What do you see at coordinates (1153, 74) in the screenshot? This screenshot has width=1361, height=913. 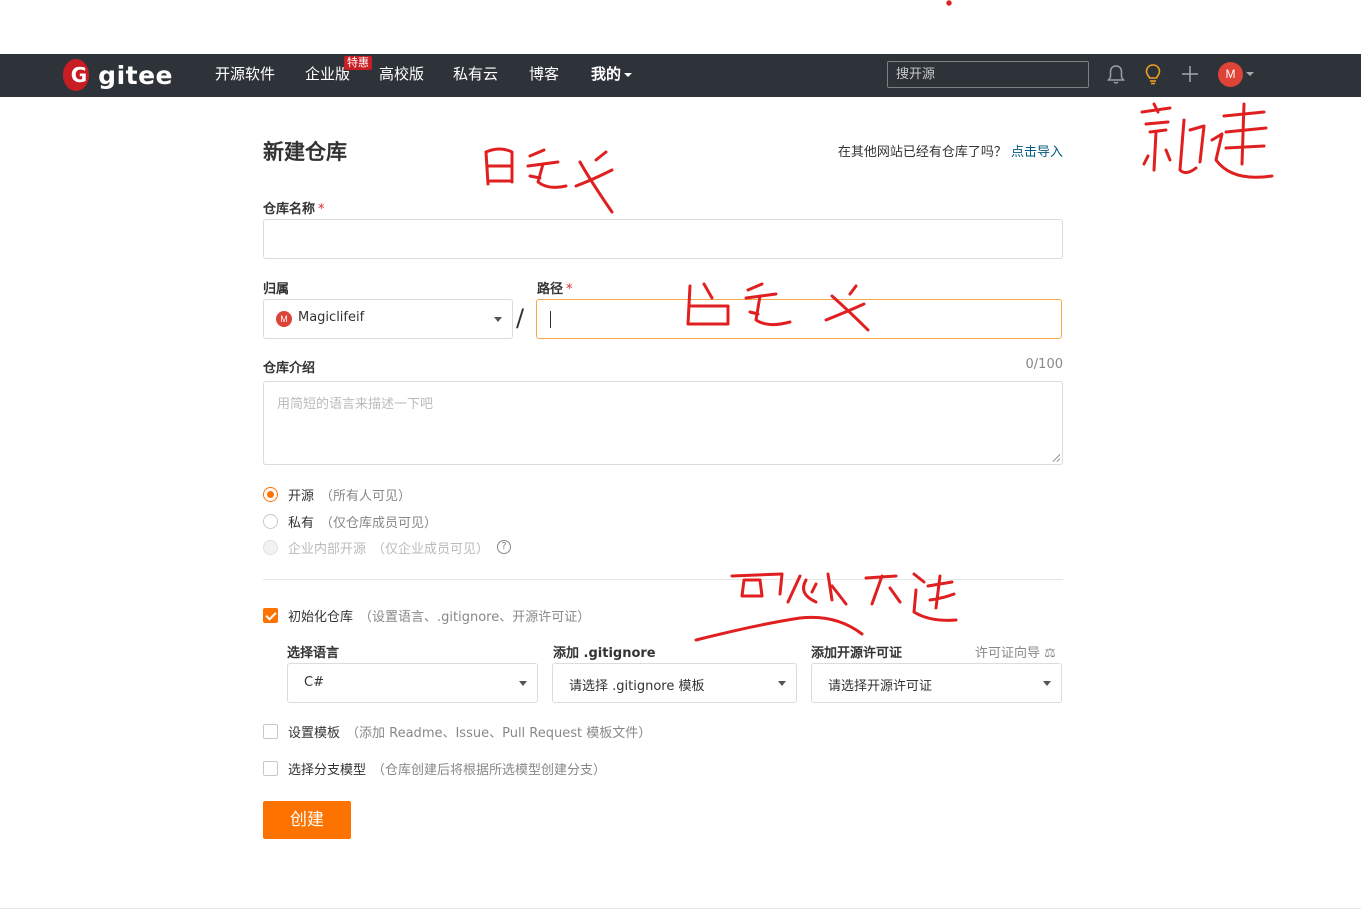 I see `lightbulb-icon` at bounding box center [1153, 74].